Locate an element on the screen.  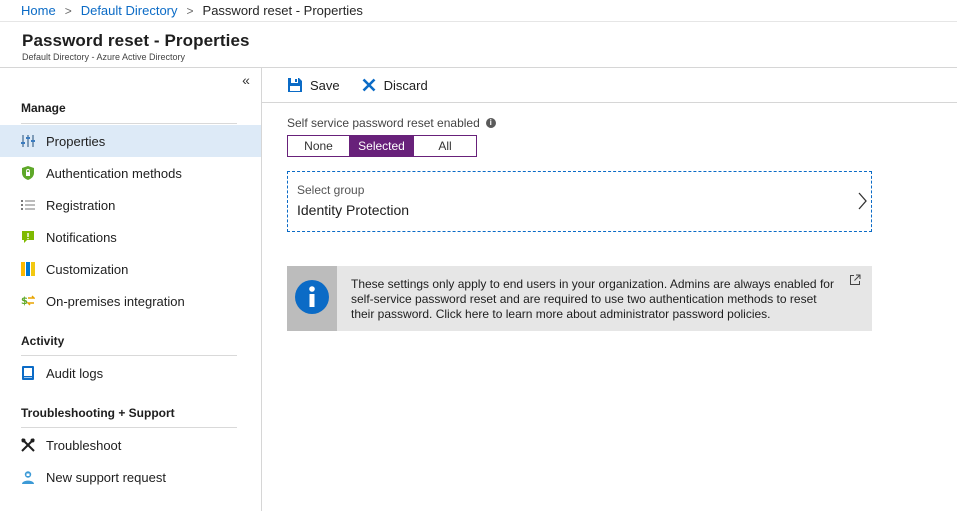
sidebar-item-label: Notifications is located at coordinates (81, 237).